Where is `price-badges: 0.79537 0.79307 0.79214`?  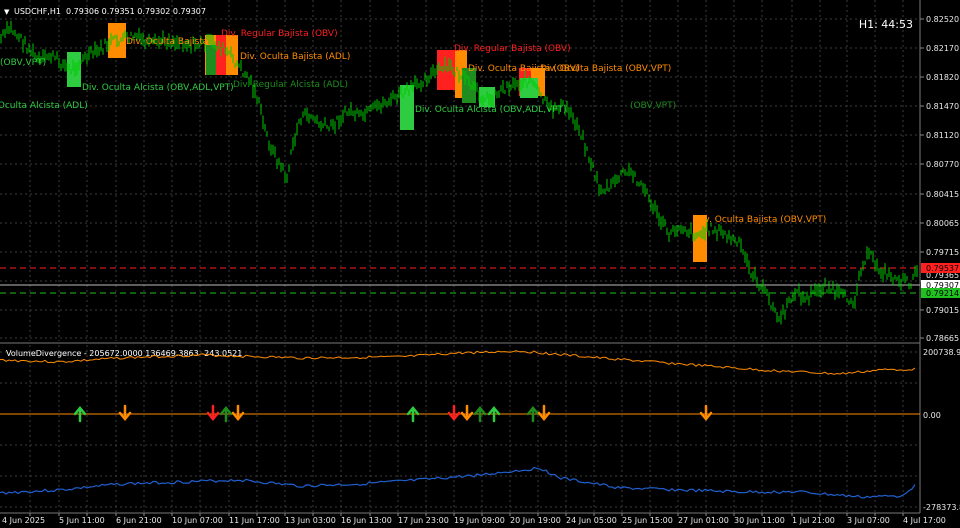
price-badges: 0.79537 0.79307 0.79214 is located at coordinates (940, 280).